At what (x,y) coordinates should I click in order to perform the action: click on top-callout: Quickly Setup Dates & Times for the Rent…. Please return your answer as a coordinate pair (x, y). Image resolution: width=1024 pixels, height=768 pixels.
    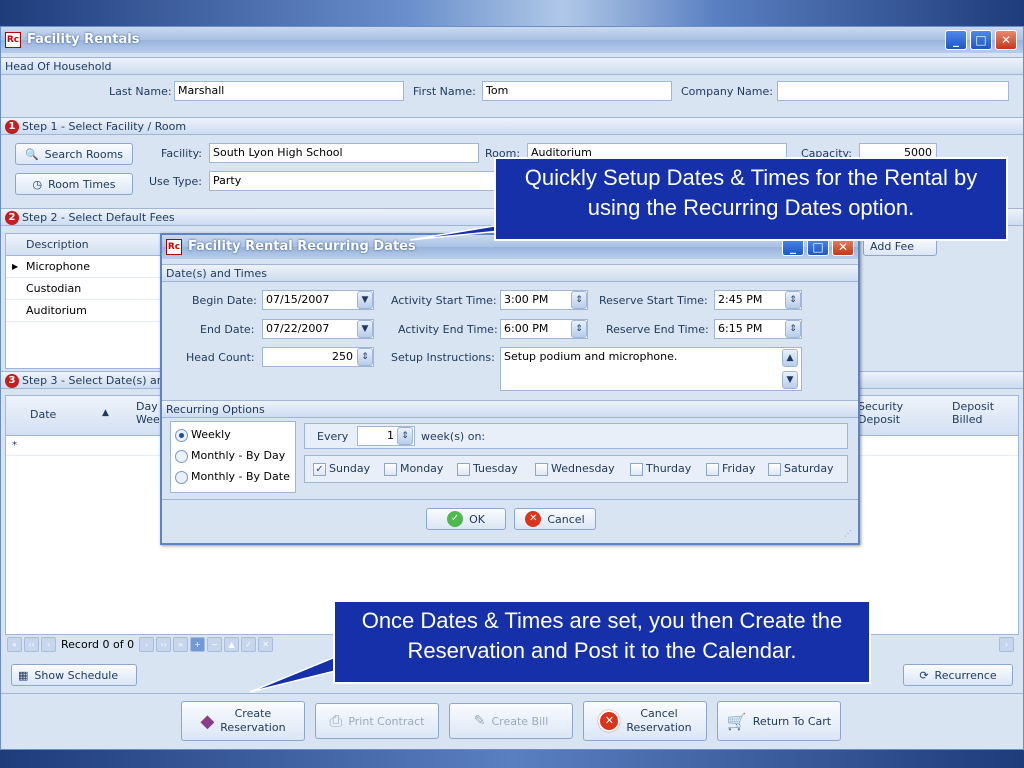
    Looking at the image, I should click on (751, 199).